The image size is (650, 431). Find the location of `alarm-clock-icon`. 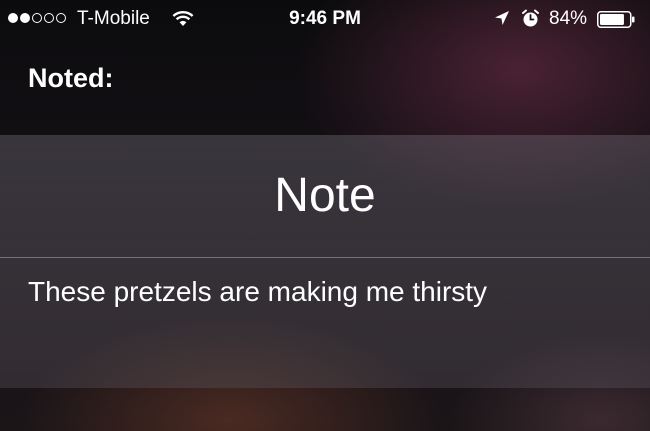

alarm-clock-icon is located at coordinates (530, 18).